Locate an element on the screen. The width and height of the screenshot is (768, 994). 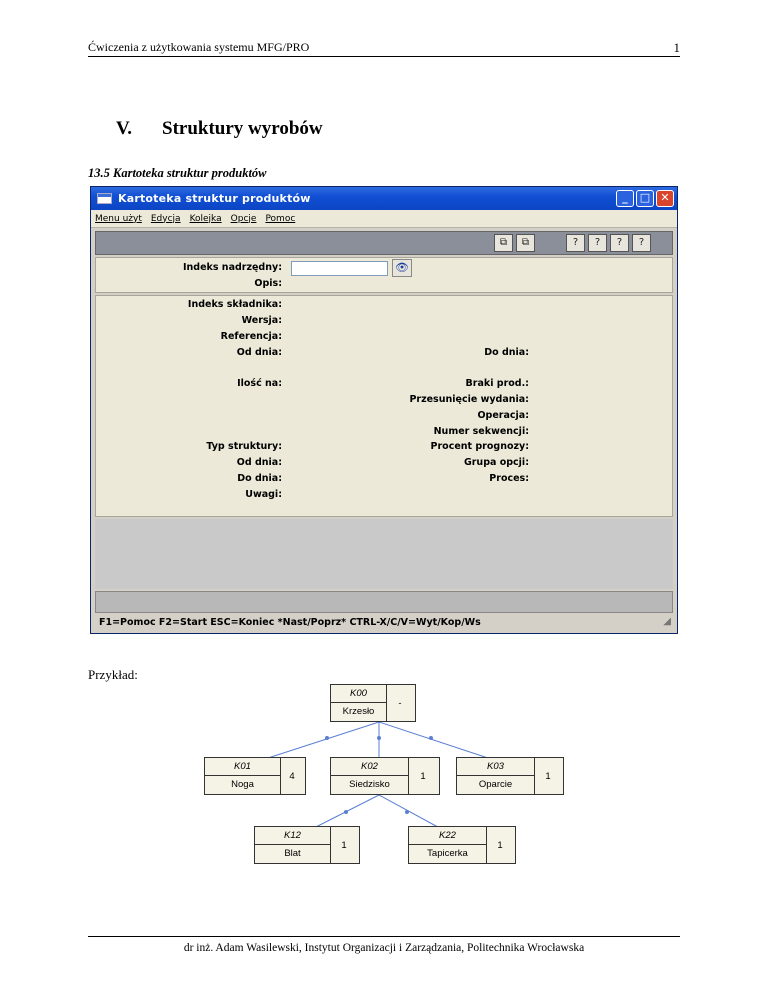
node-name: Noga is located at coordinates (243, 785).